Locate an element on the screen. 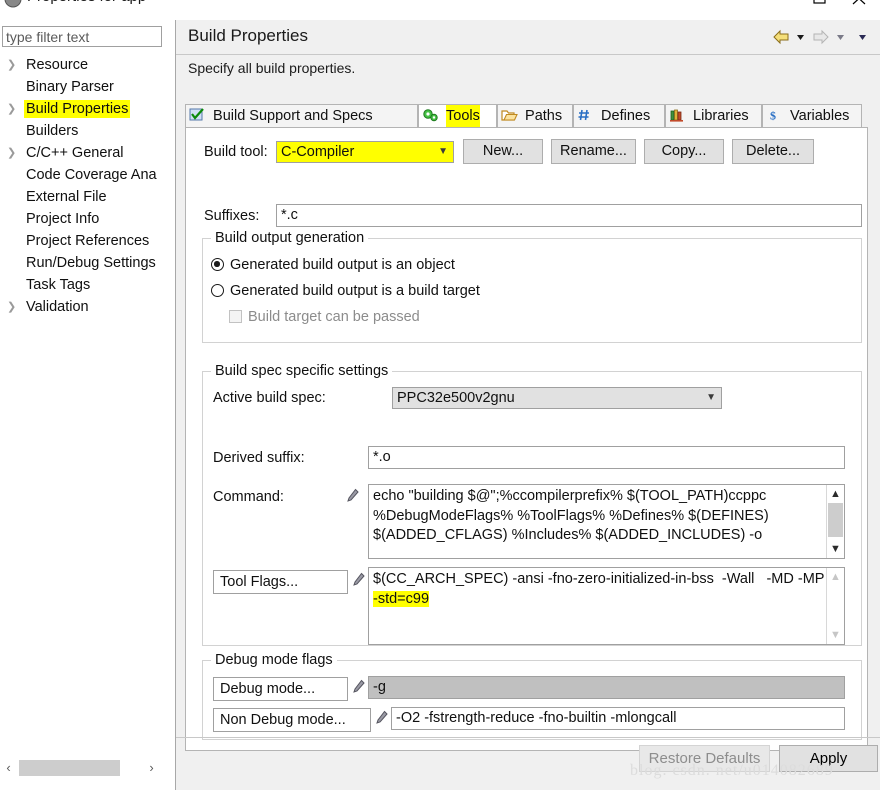 The height and width of the screenshot is (790, 880). debug-mode-input: -g is located at coordinates (606, 687).